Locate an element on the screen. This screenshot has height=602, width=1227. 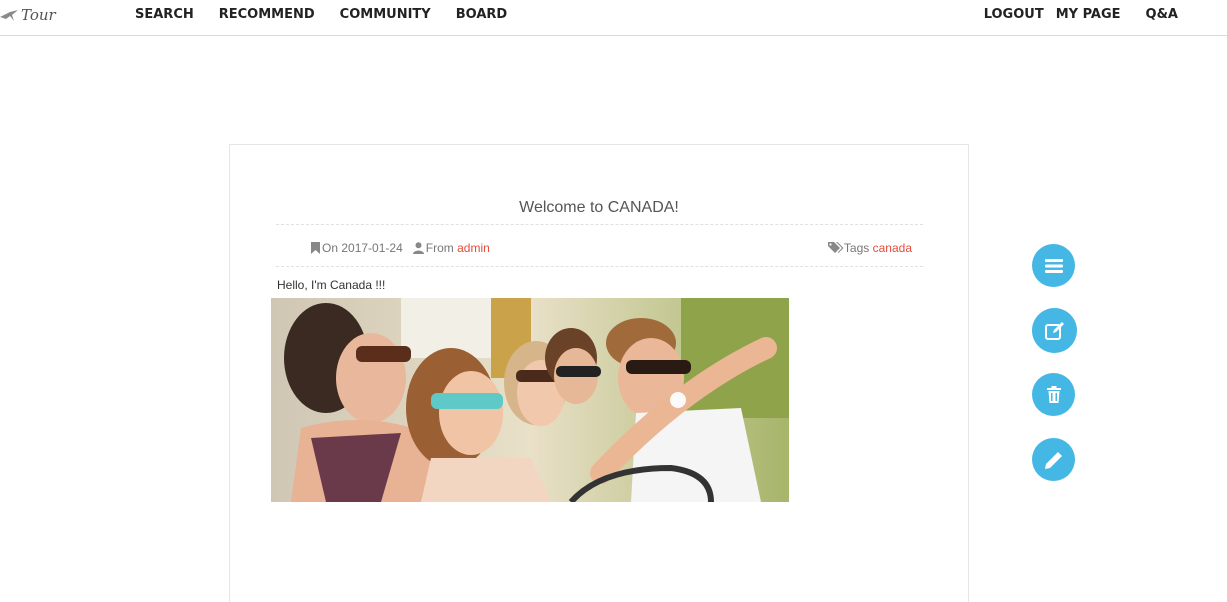
nav-board: BOARD is located at coordinates (481, 14).